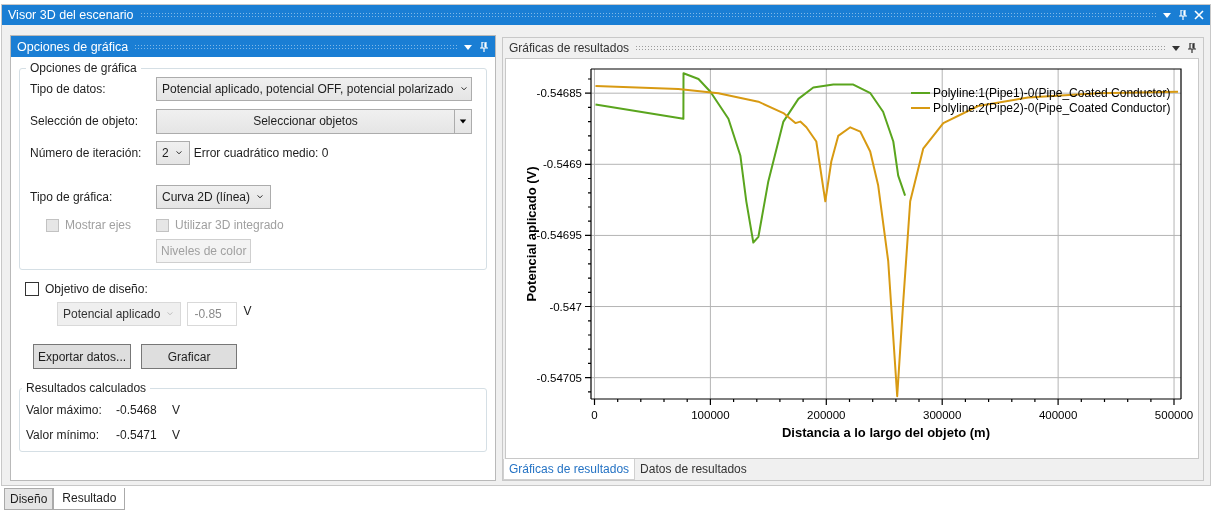  What do you see at coordinates (531, 234) in the screenshot?
I see `y-axis-title: Potencial aplicado (V)` at bounding box center [531, 234].